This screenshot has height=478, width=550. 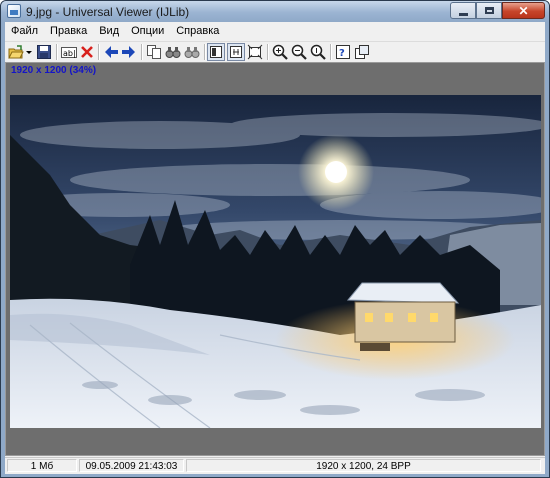 I want to click on zoom-in-icon, so click(x=280, y=52).